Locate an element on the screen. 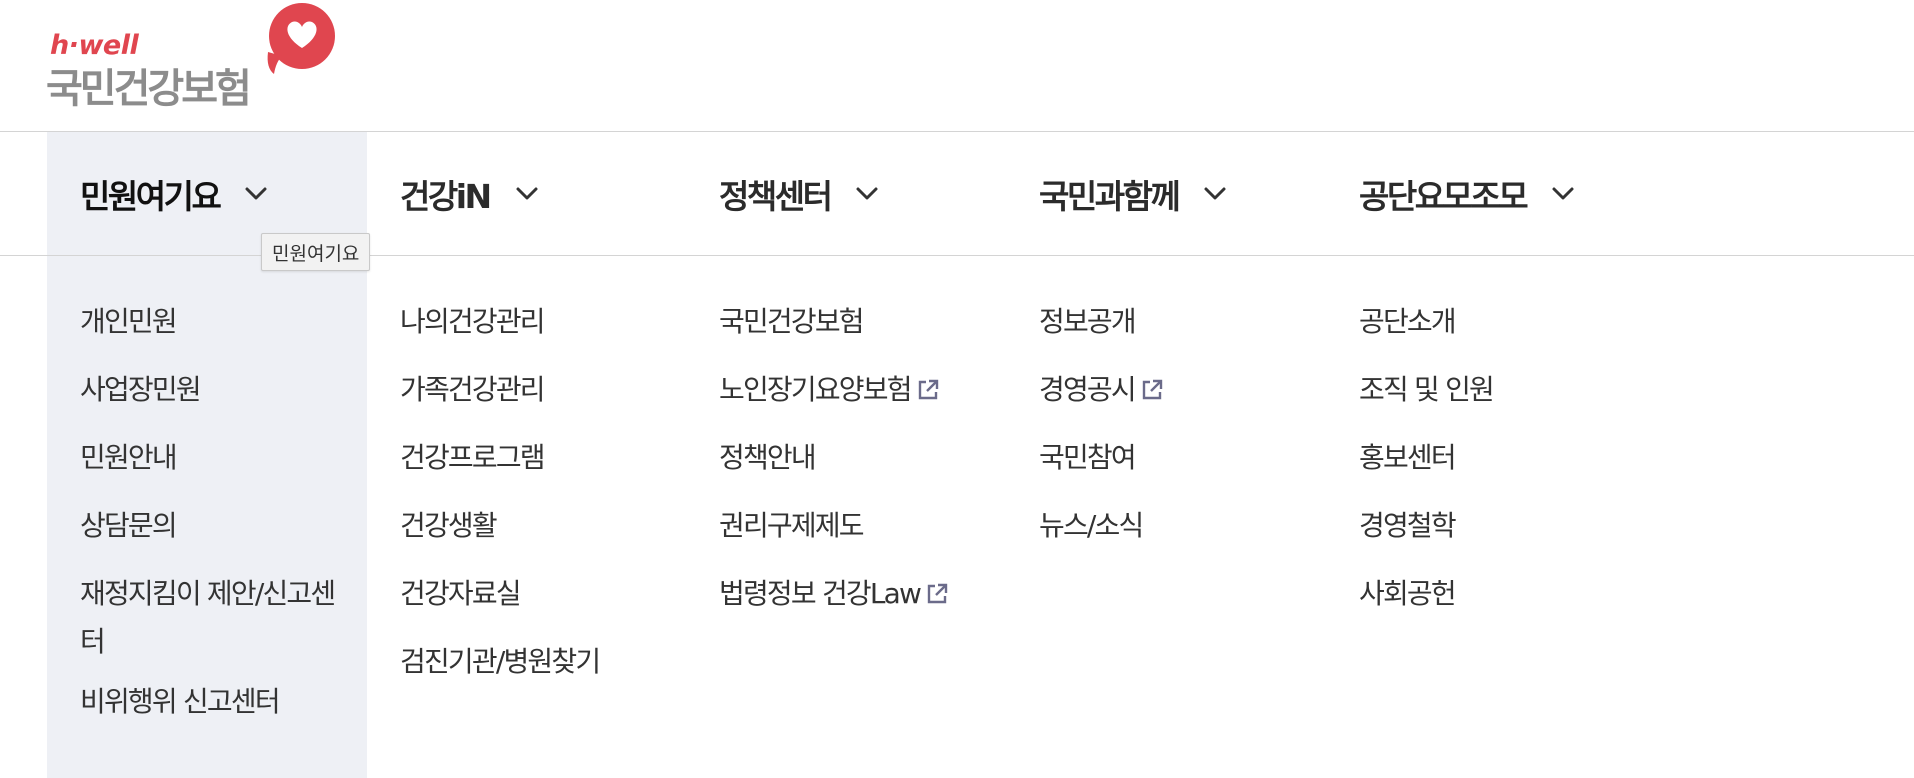  submenu-item: 사업장민원 is located at coordinates (215, 390).